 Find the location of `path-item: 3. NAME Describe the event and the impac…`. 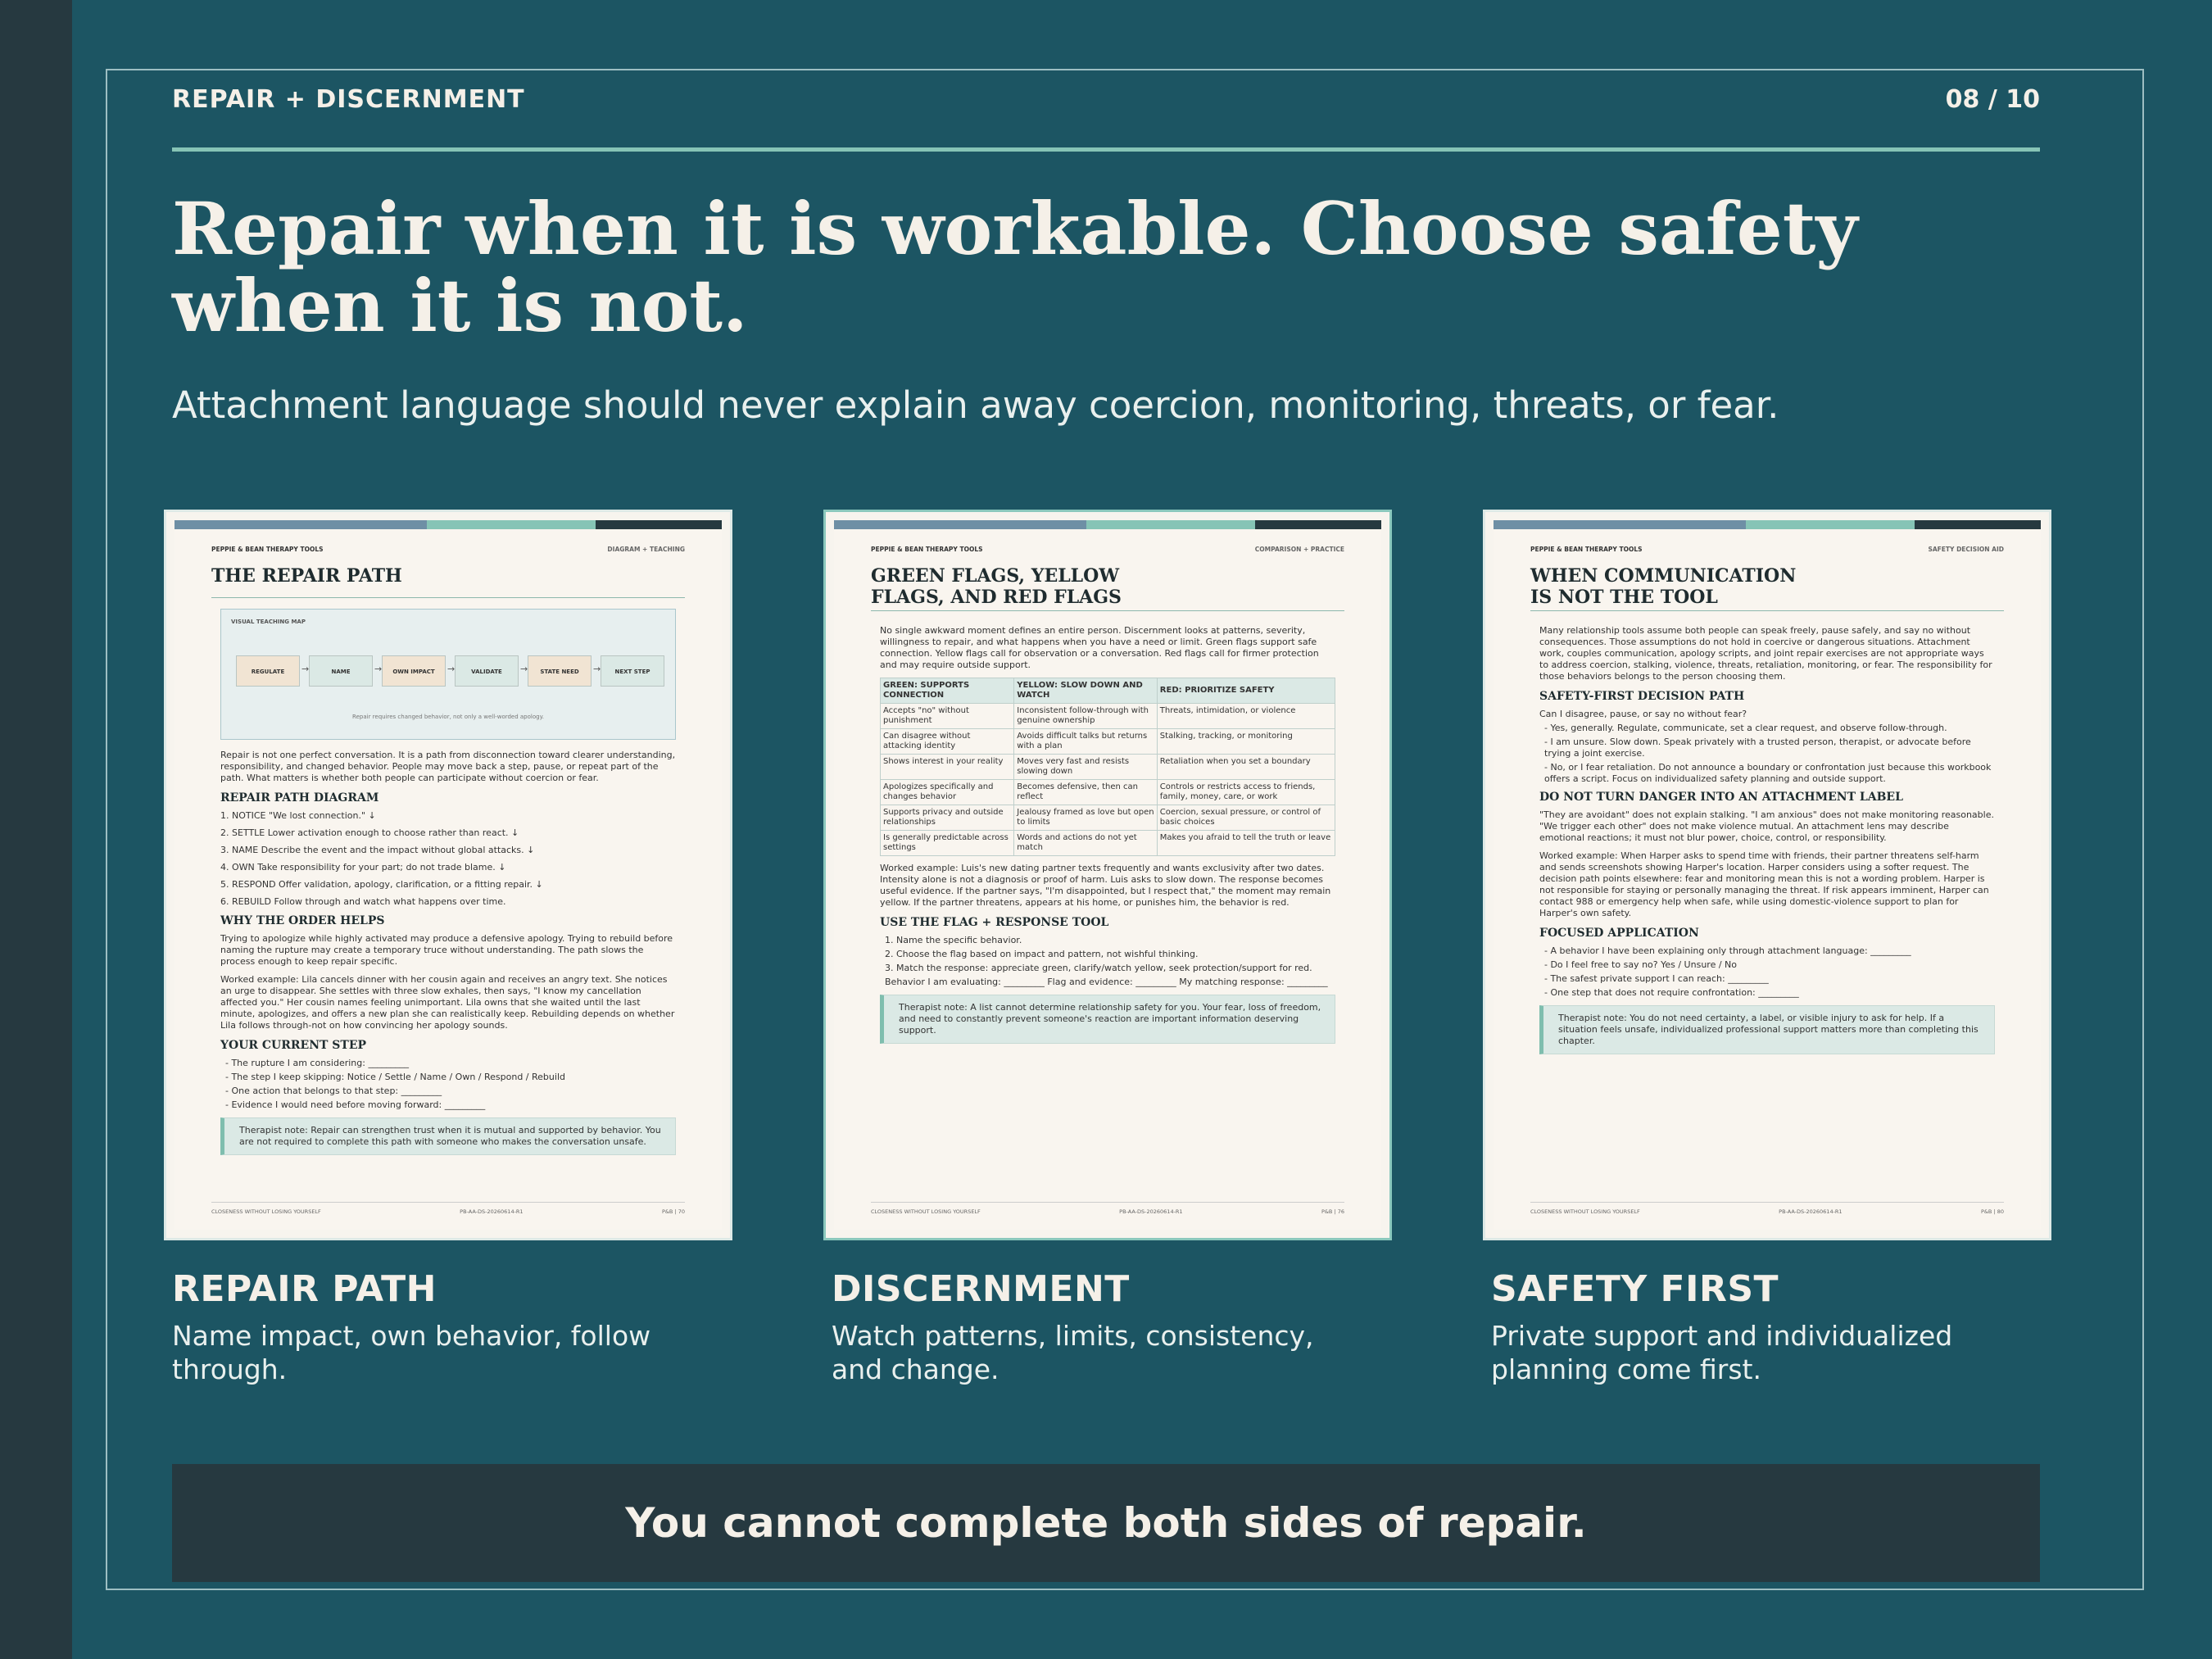

path-item: 3. NAME Describe the event and the impac… is located at coordinates (377, 850).